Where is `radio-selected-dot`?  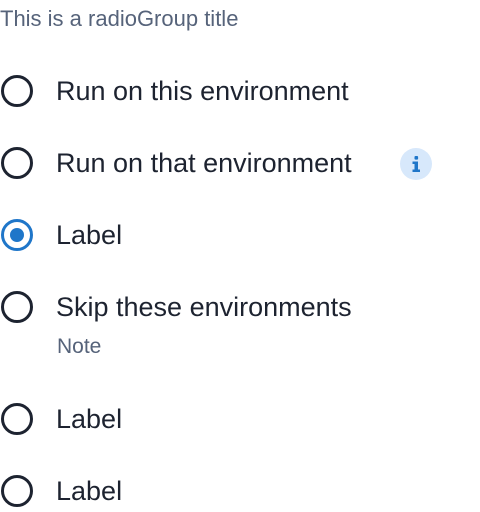
radio-selected-dot is located at coordinates (17, 235).